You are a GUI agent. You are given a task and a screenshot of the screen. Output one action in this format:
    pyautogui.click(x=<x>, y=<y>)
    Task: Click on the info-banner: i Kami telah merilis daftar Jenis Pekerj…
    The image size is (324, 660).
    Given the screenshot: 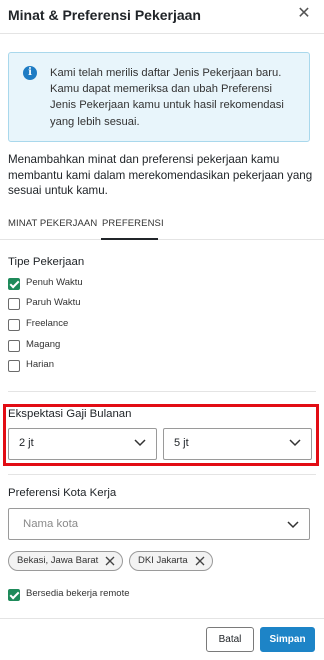 What is the action you would take?
    pyautogui.click(x=159, y=97)
    